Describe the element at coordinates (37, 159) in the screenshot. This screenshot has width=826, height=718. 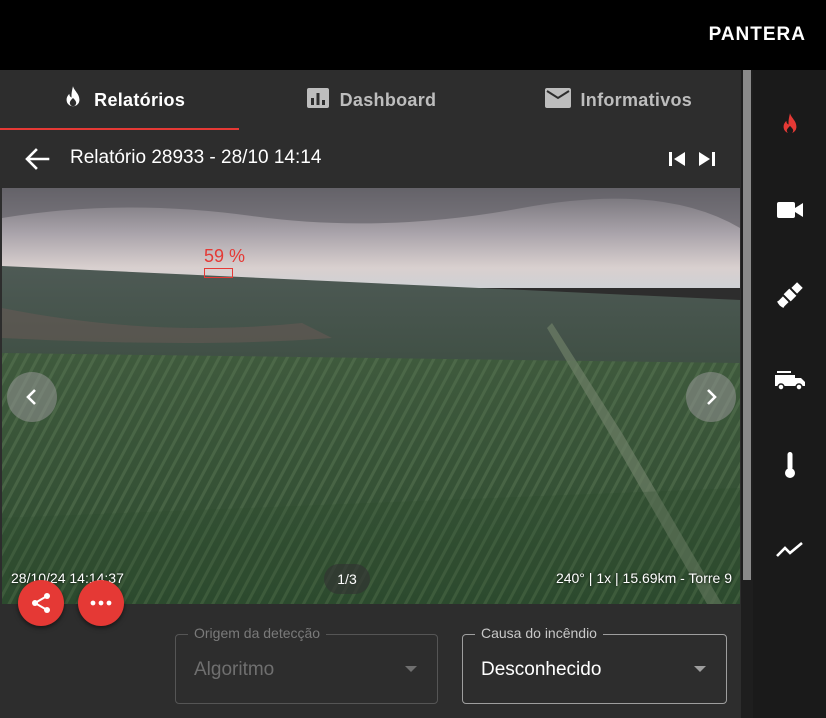
I see `back-arrow-icon` at that location.